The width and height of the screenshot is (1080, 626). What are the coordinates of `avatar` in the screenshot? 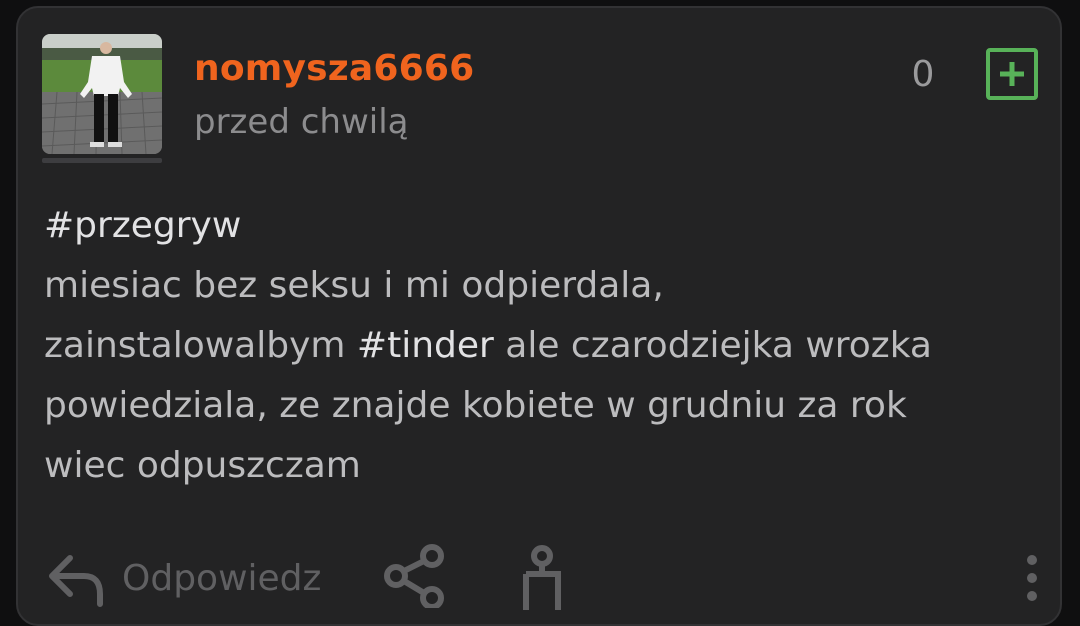 It's located at (103, 101).